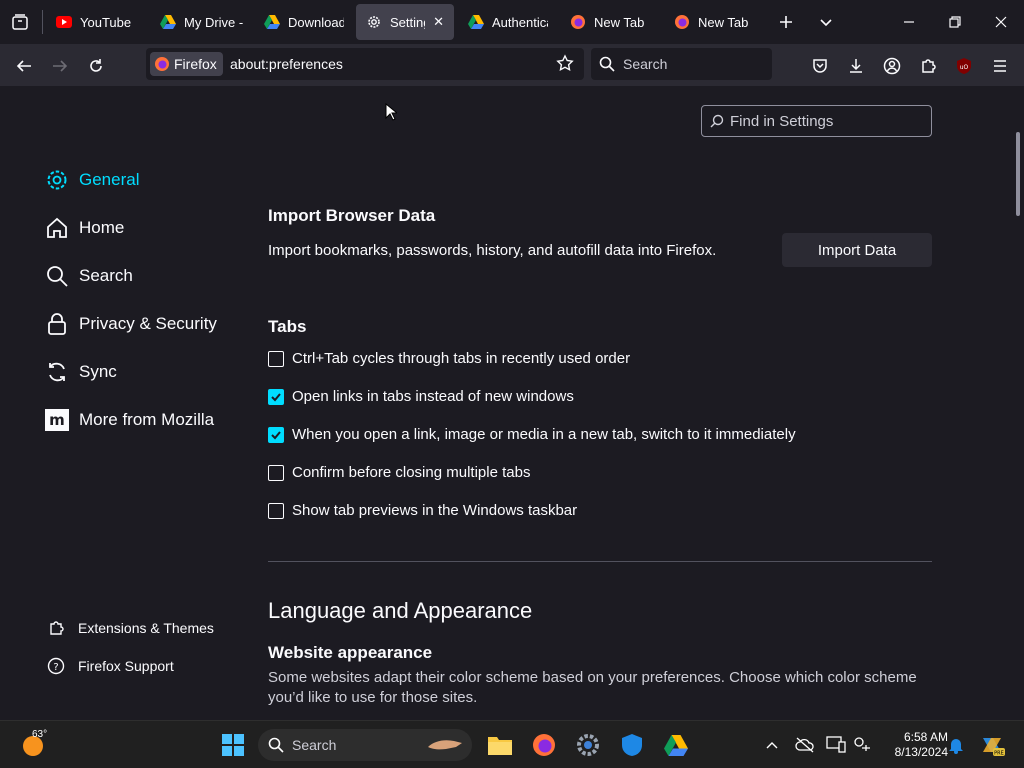 Image resolution: width=1024 pixels, height=768 pixels. Describe the element at coordinates (272, 22) in the screenshot. I see `google-drive-icon` at that location.